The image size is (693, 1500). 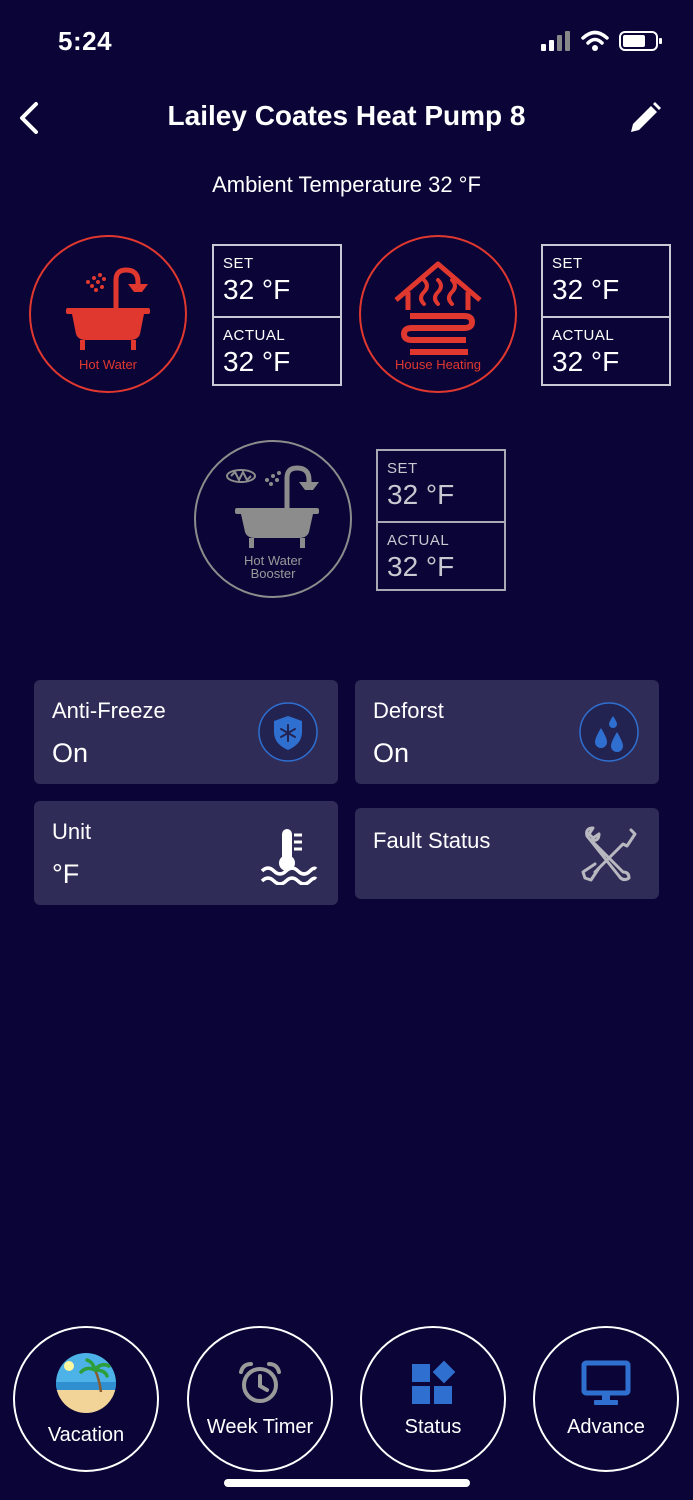 What do you see at coordinates (586, 361) in the screenshot?
I see `house-heating-actual-value: 32 °F` at bounding box center [586, 361].